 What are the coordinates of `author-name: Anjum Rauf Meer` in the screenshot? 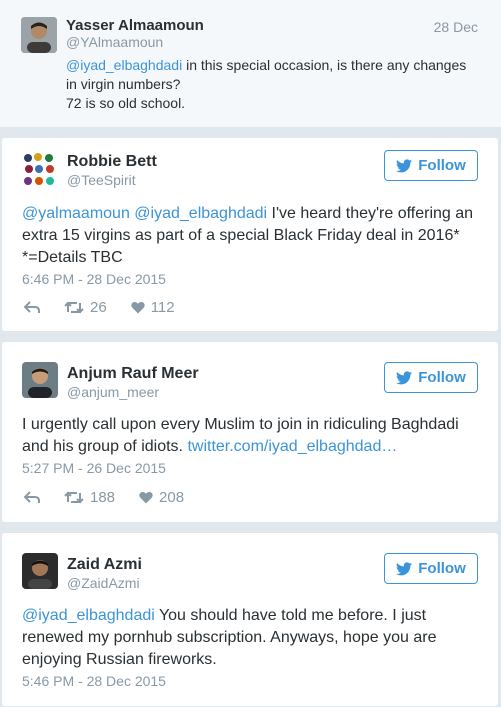 It's located at (133, 374).